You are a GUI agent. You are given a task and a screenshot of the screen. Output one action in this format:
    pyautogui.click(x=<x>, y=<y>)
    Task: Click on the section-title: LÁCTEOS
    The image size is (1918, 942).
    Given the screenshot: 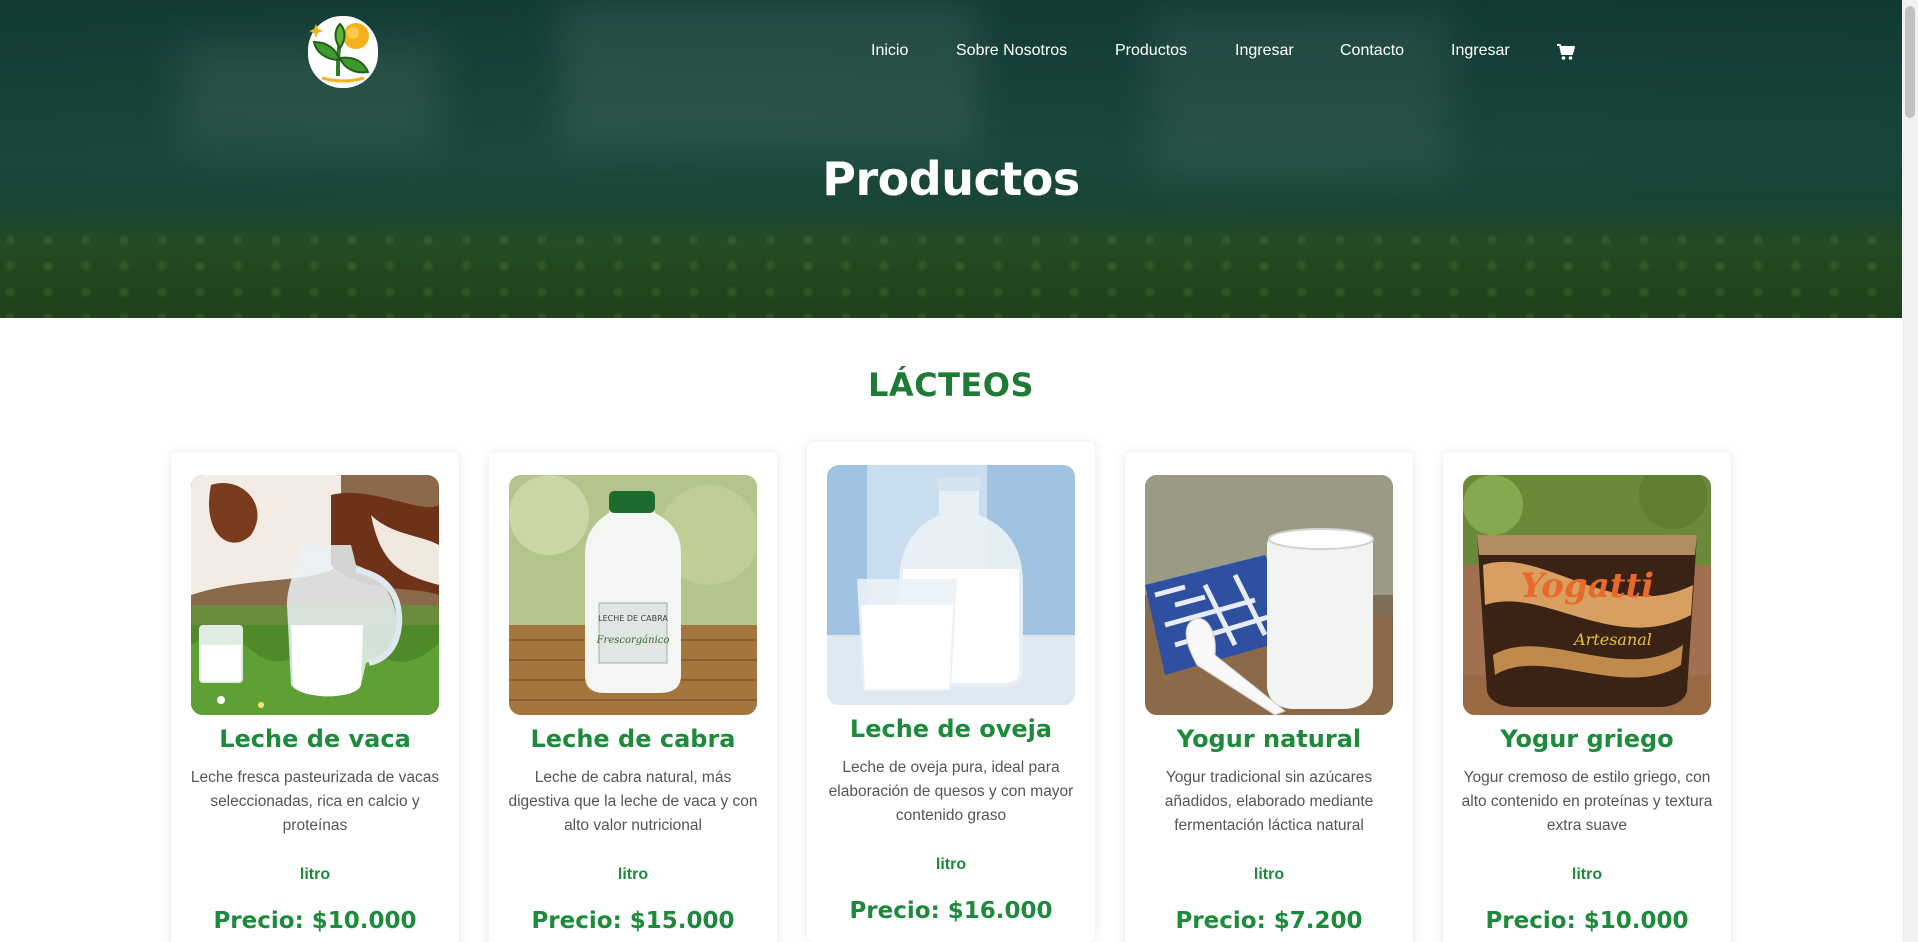 What is the action you would take?
    pyautogui.click(x=951, y=385)
    